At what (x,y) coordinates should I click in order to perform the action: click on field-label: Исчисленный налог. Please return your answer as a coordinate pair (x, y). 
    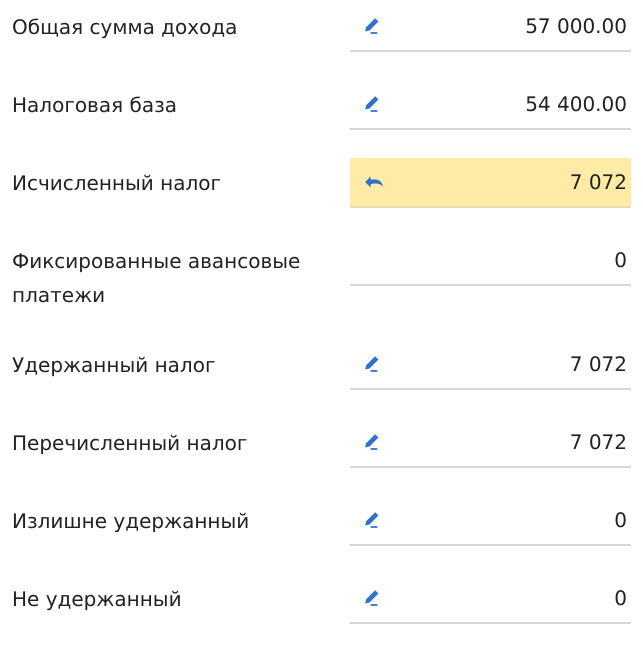
    Looking at the image, I should click on (116, 183).